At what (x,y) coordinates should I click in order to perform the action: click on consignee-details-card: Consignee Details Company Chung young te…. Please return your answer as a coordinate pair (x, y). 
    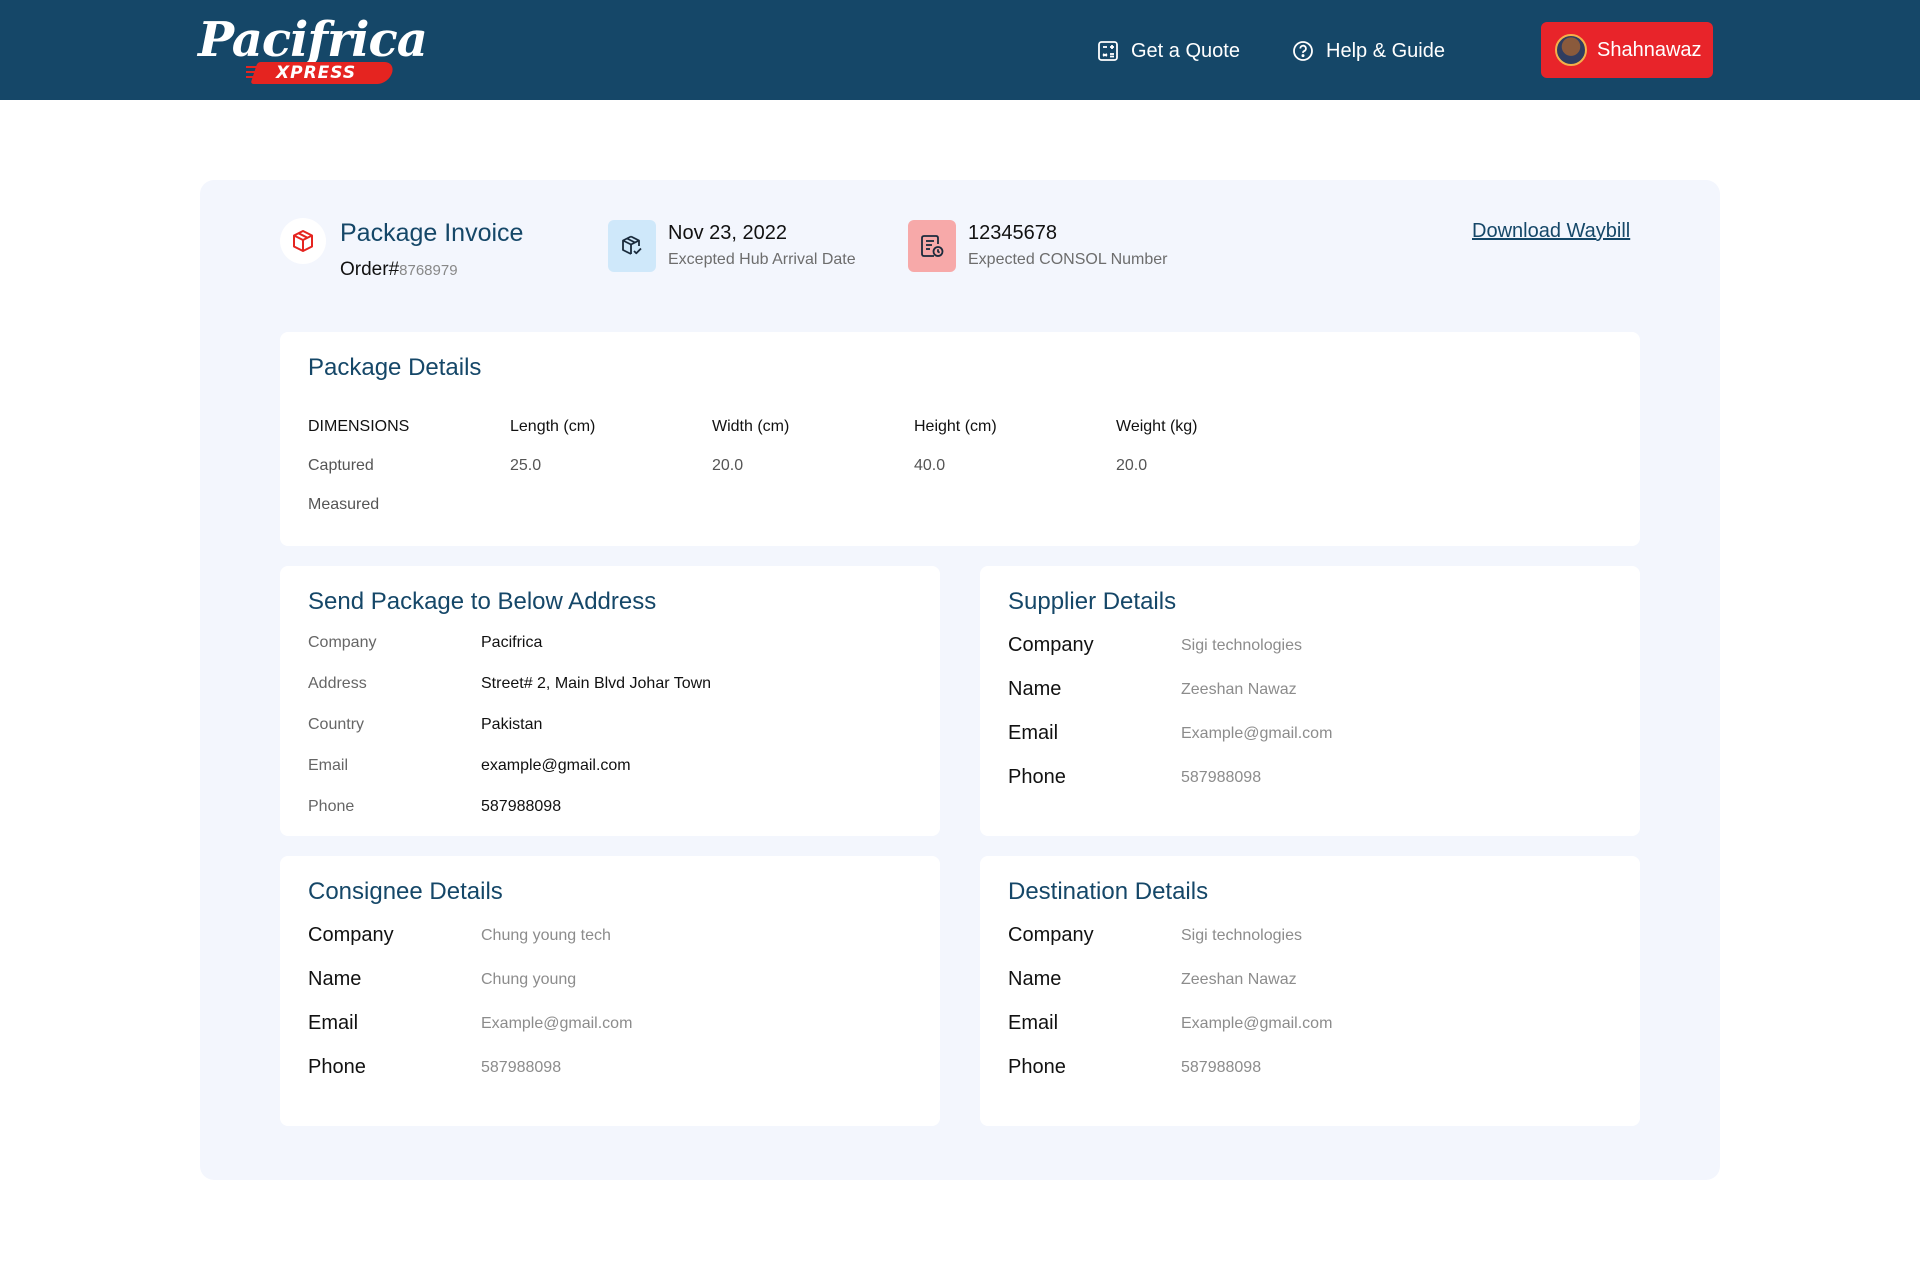
    Looking at the image, I should click on (610, 991).